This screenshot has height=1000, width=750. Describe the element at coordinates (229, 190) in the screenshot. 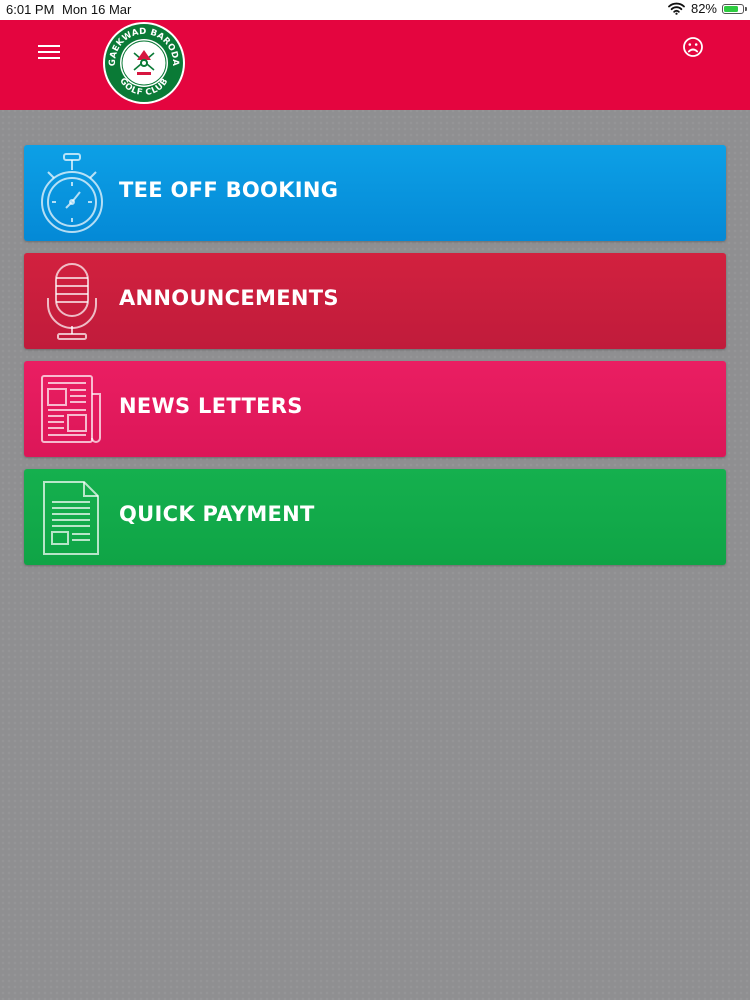

I see `menu-item-label: TEE OFF BOOKING` at that location.